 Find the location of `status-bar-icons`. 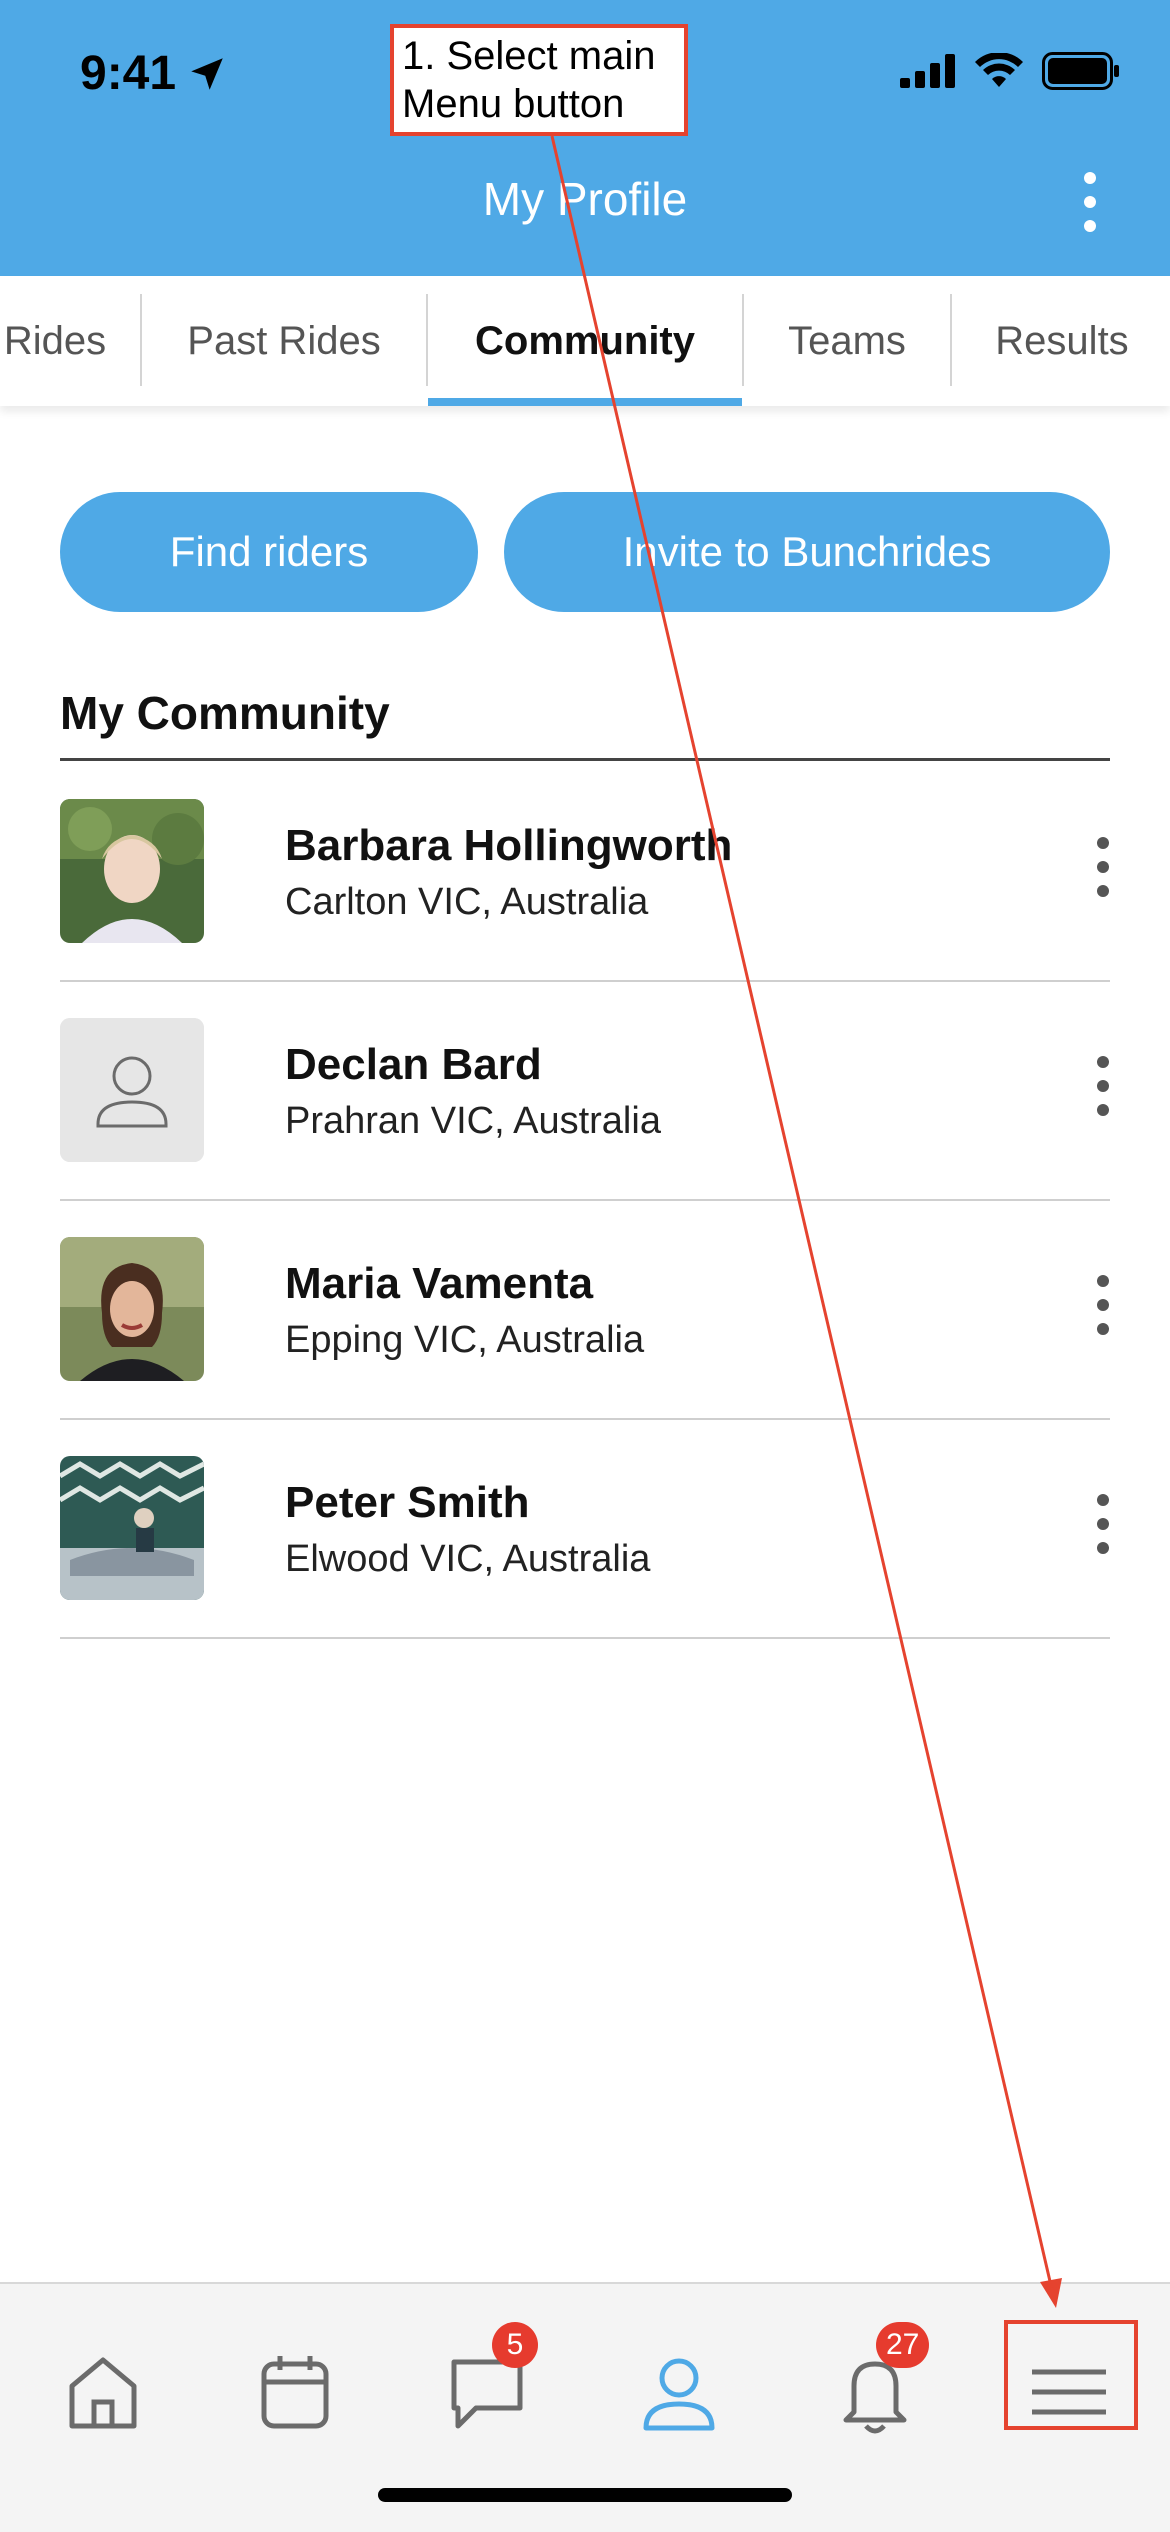

status-bar-icons is located at coordinates (1010, 71).